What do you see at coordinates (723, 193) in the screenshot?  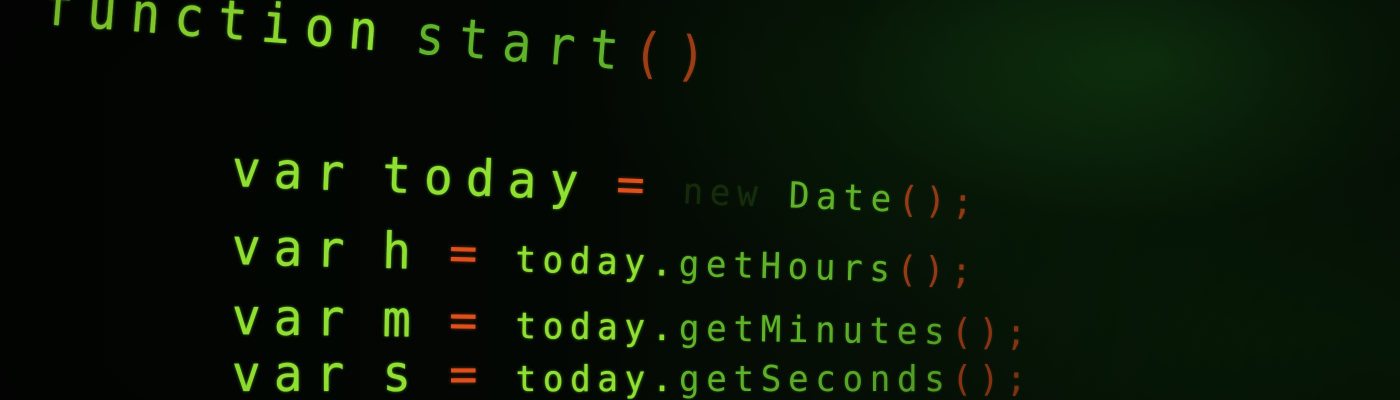 I see `keyword-new: new` at bounding box center [723, 193].